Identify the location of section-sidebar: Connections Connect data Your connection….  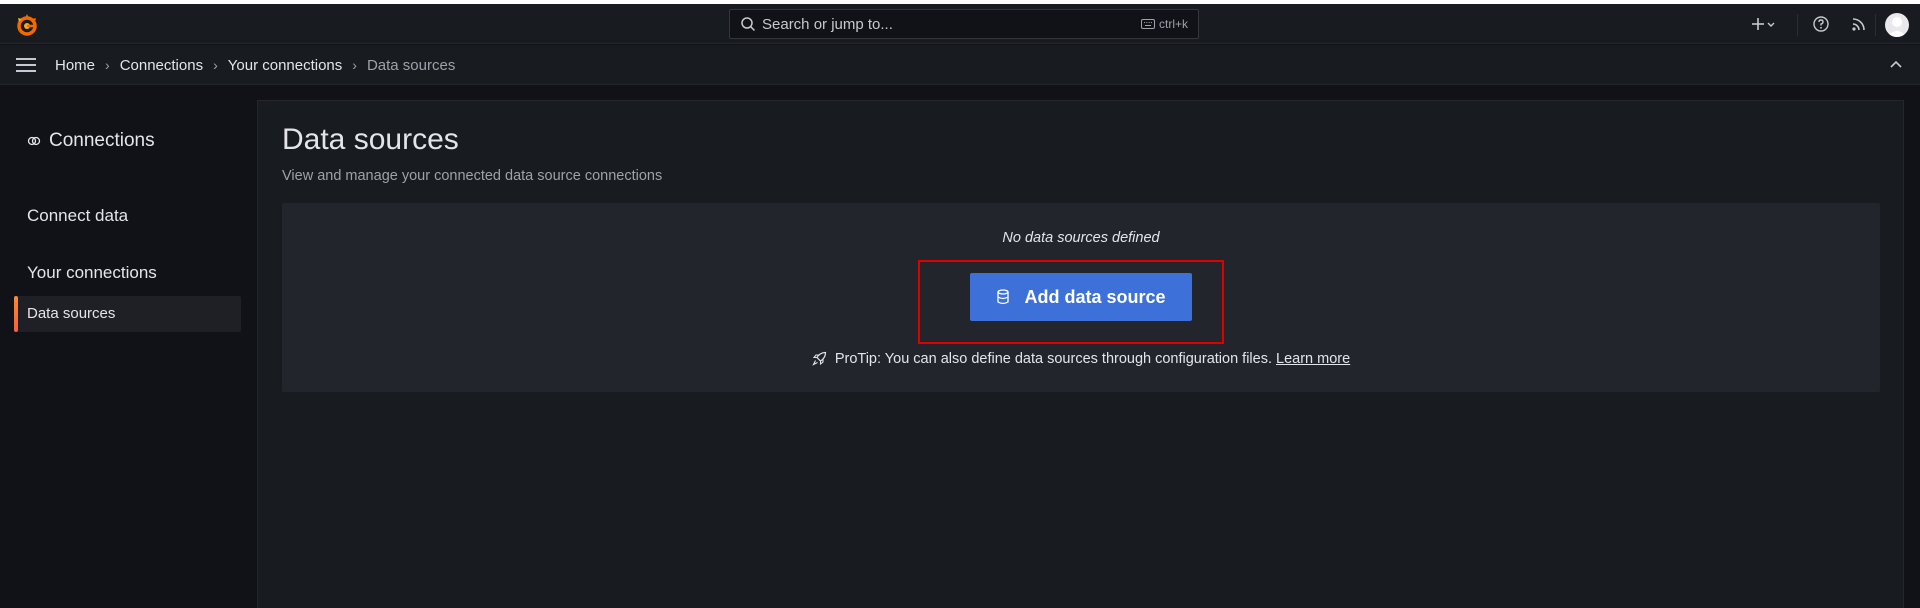
(128, 347).